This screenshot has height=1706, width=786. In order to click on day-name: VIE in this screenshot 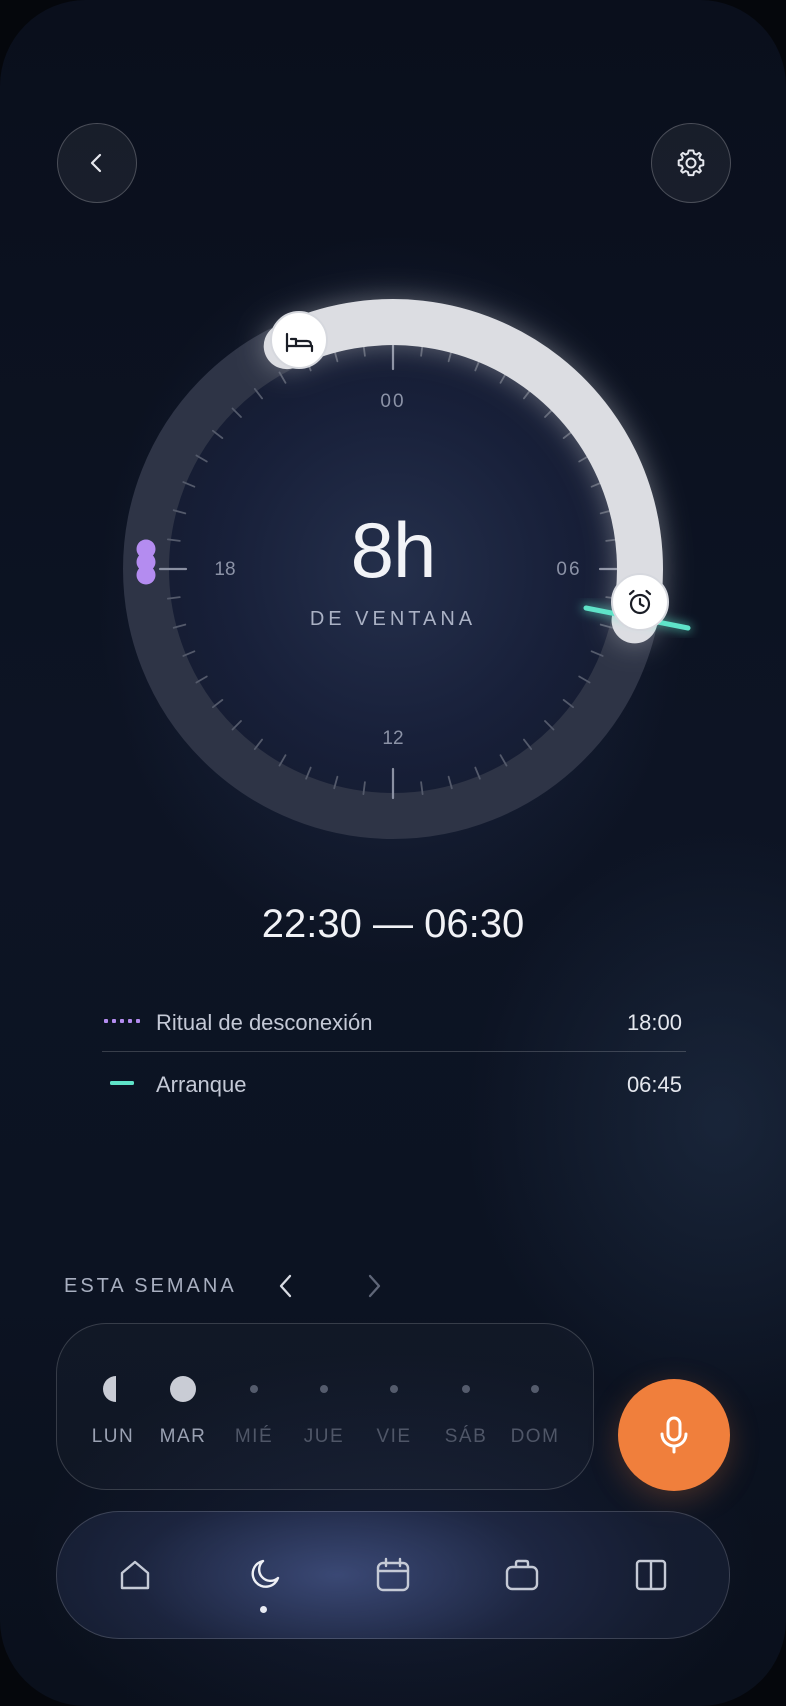, I will do `click(394, 1436)`.